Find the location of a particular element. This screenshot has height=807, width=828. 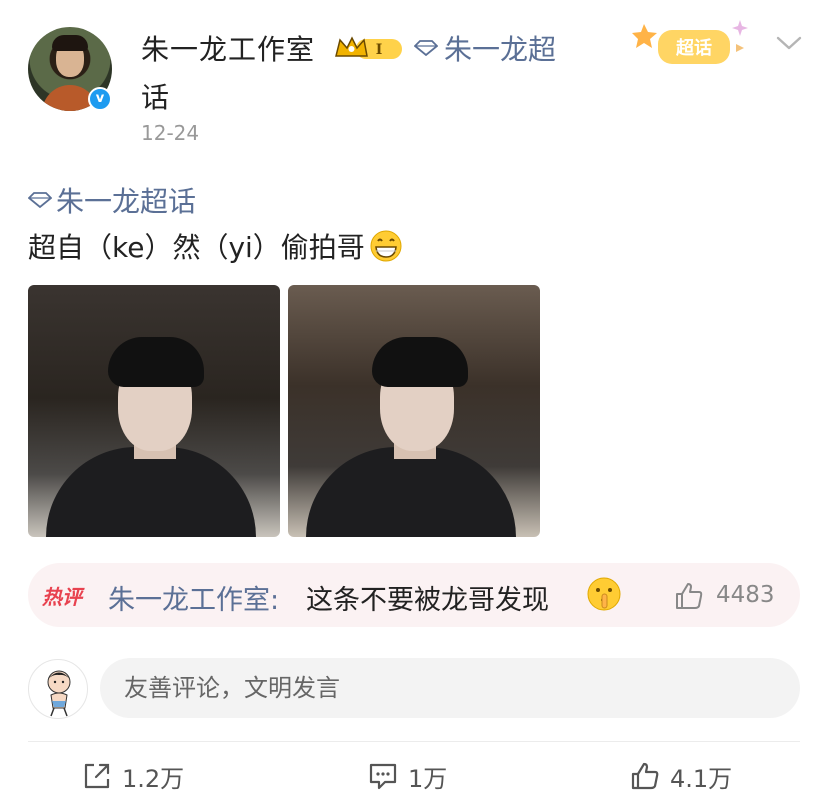

chaohua-label: 超话 is located at coordinates (694, 48).